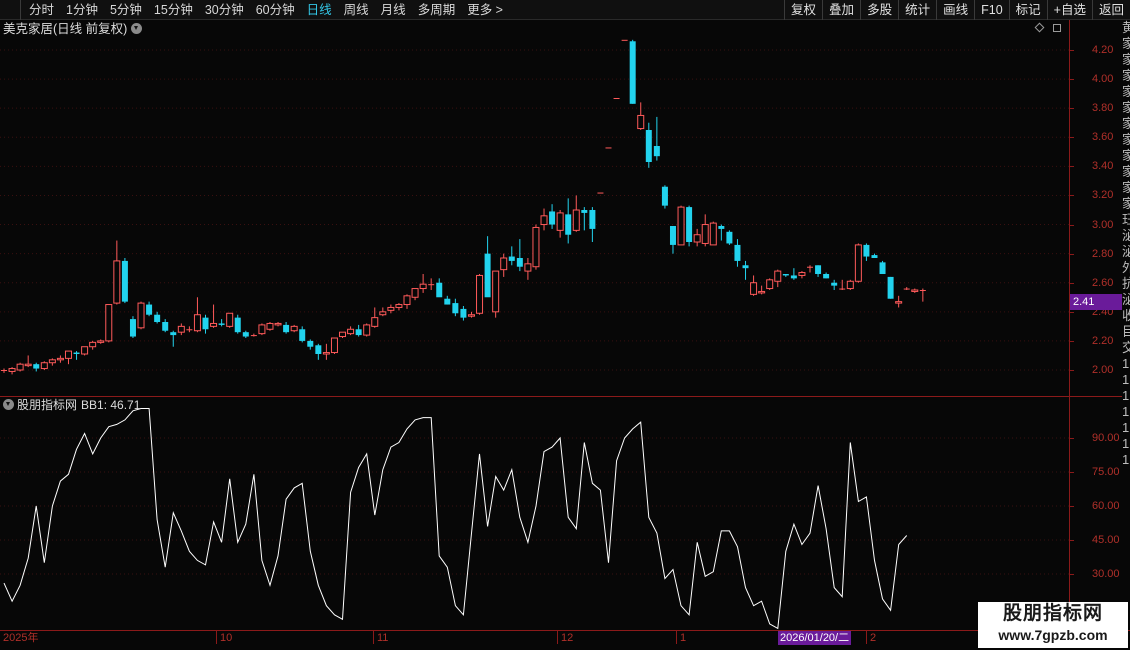 This screenshot has width=1130, height=650. Describe the element at coordinates (565, 396) in the screenshot. I see `pane-separator` at that location.